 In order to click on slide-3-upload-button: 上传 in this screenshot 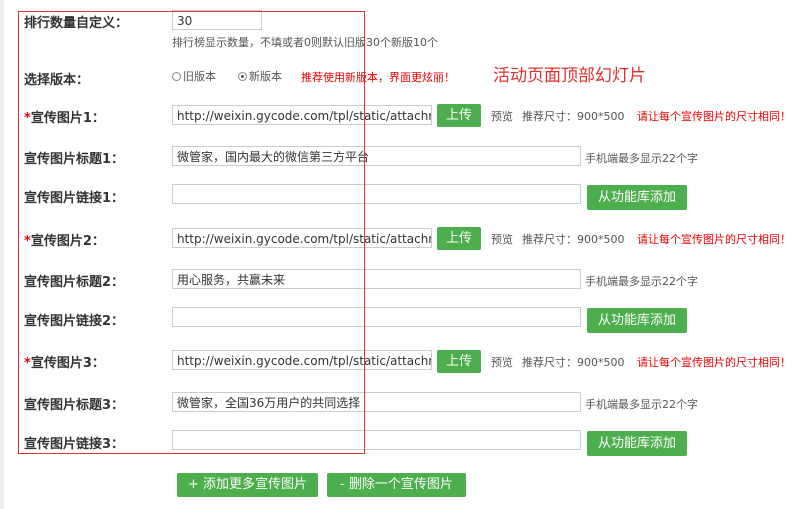, I will do `click(459, 361)`.